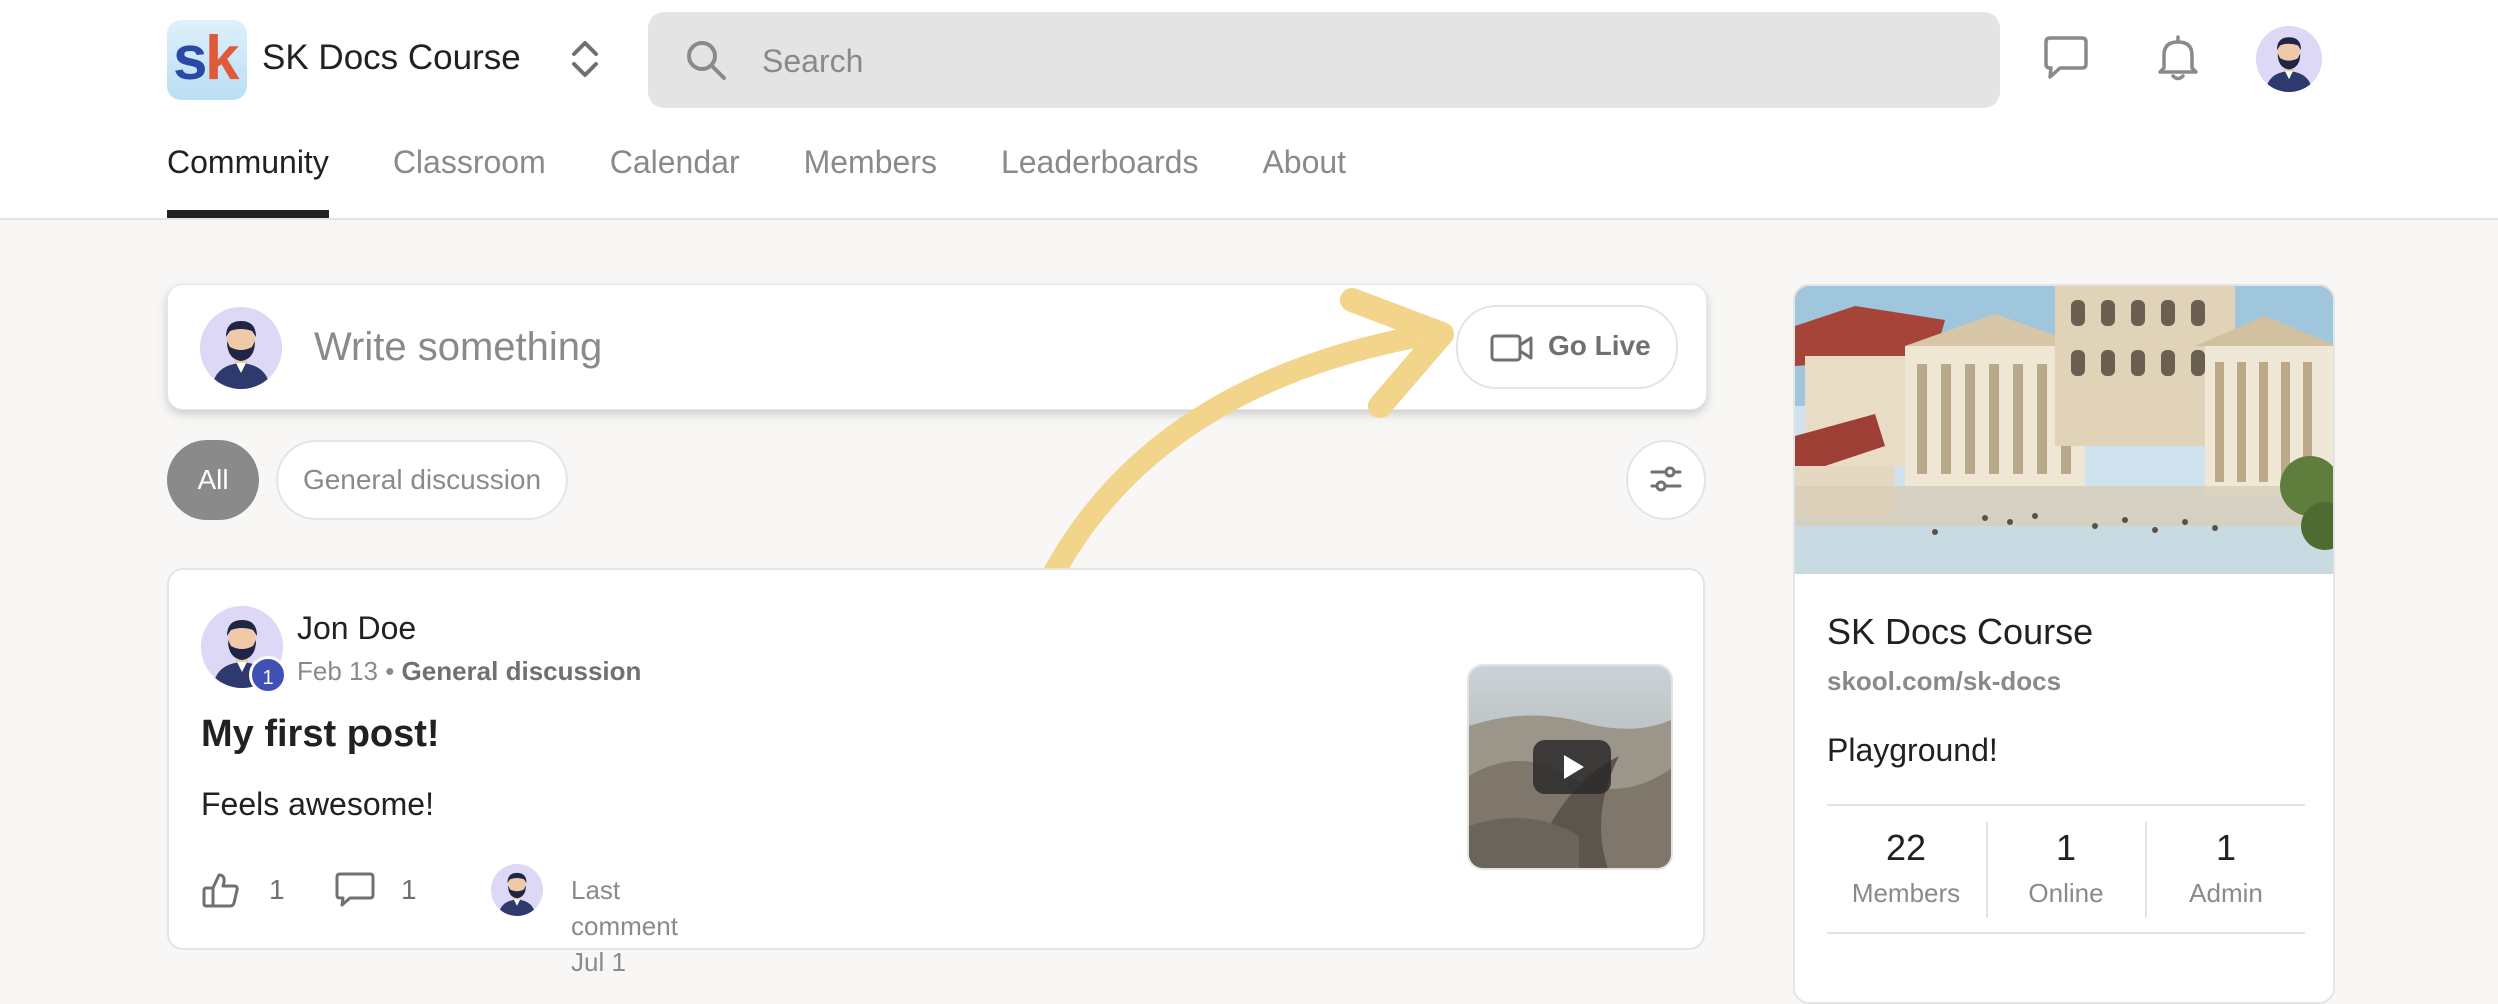  What do you see at coordinates (937, 347) in the screenshot?
I see `post-composer: Write something Go Live` at bounding box center [937, 347].